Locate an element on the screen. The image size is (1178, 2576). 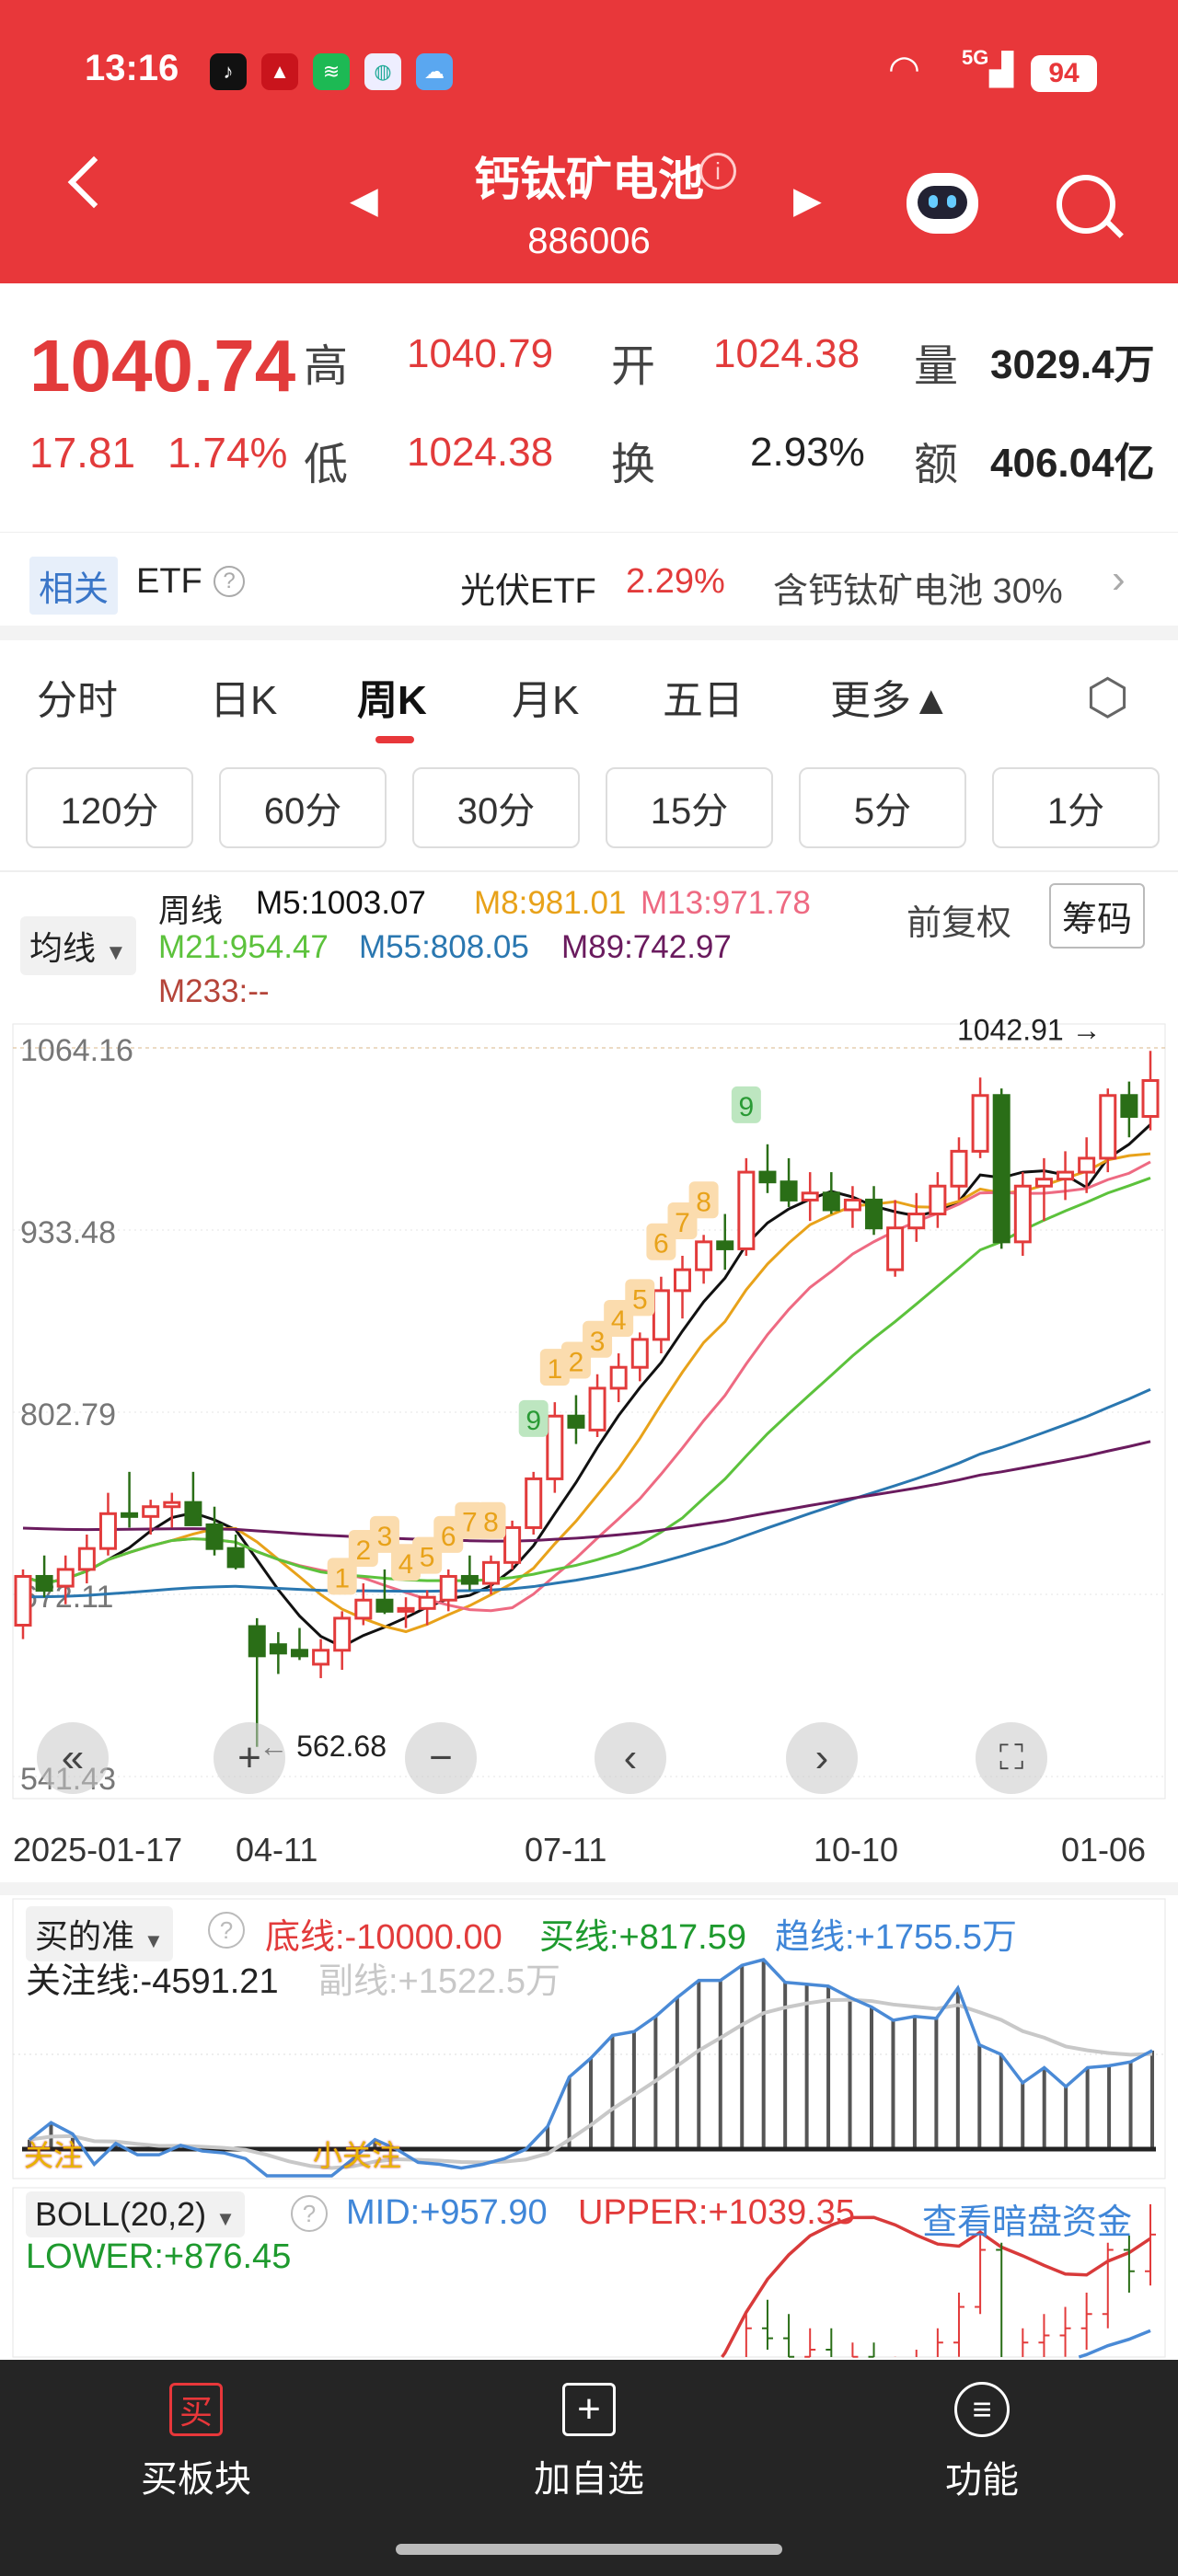
ma-legend-item: M89:742.97 is located at coordinates (646, 947).